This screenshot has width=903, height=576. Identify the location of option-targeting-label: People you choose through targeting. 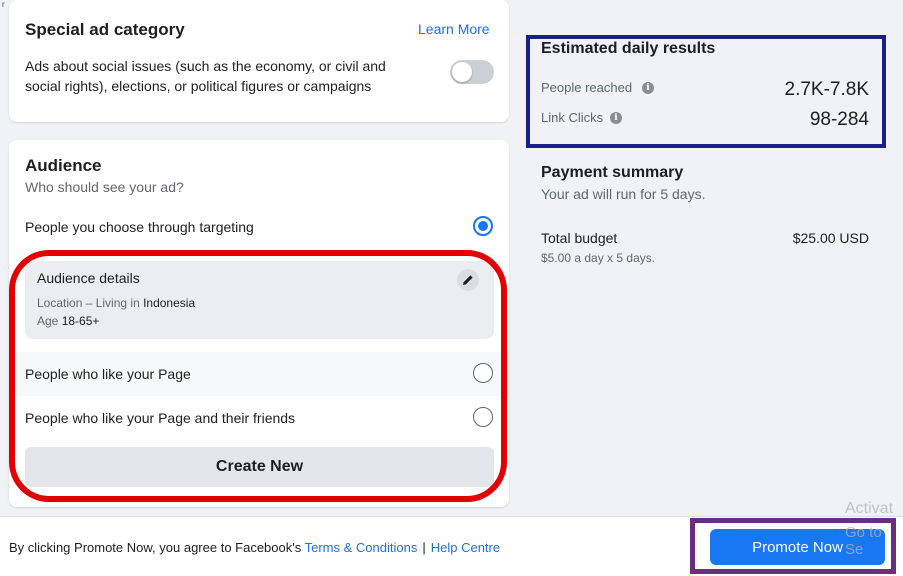
(139, 227).